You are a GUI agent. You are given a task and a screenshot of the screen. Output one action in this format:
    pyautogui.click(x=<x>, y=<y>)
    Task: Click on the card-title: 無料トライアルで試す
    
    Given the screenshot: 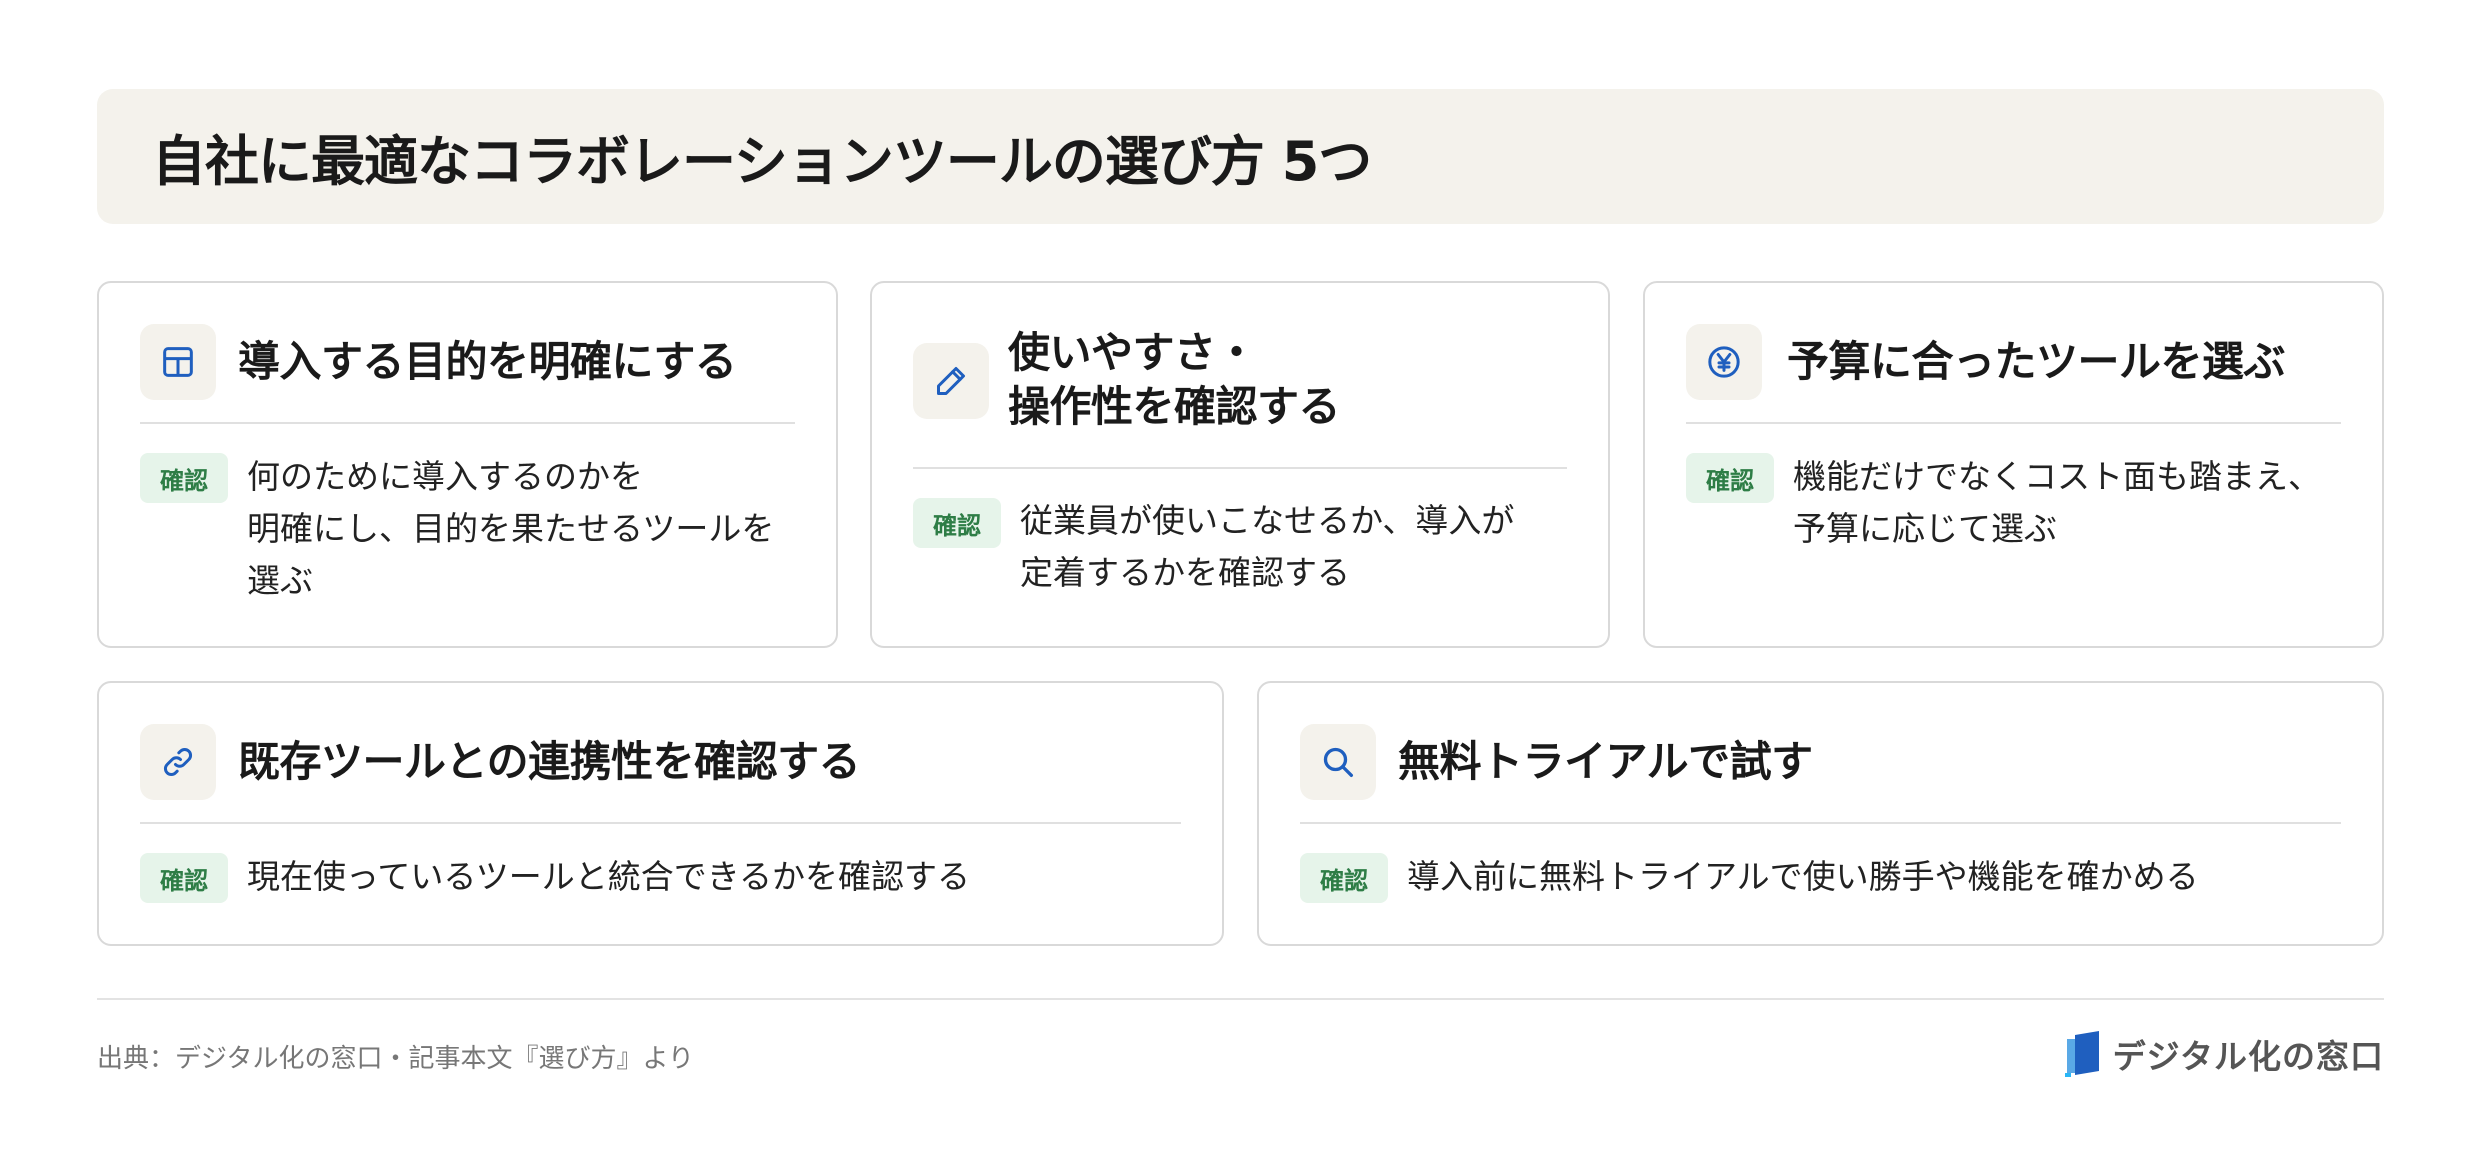 What is the action you would take?
    pyautogui.click(x=1605, y=761)
    